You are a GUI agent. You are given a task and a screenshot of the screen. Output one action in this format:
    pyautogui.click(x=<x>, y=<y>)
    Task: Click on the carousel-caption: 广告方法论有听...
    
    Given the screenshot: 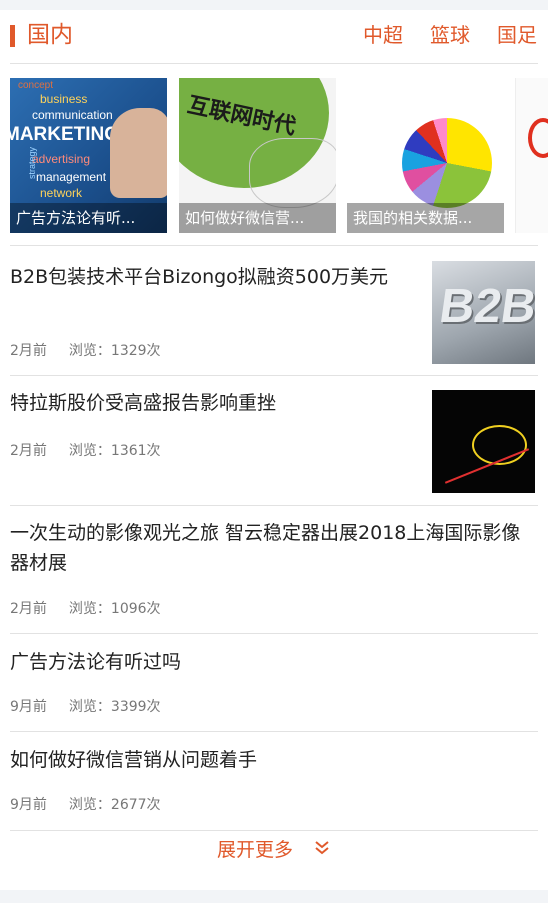 What is the action you would take?
    pyautogui.click(x=88, y=218)
    